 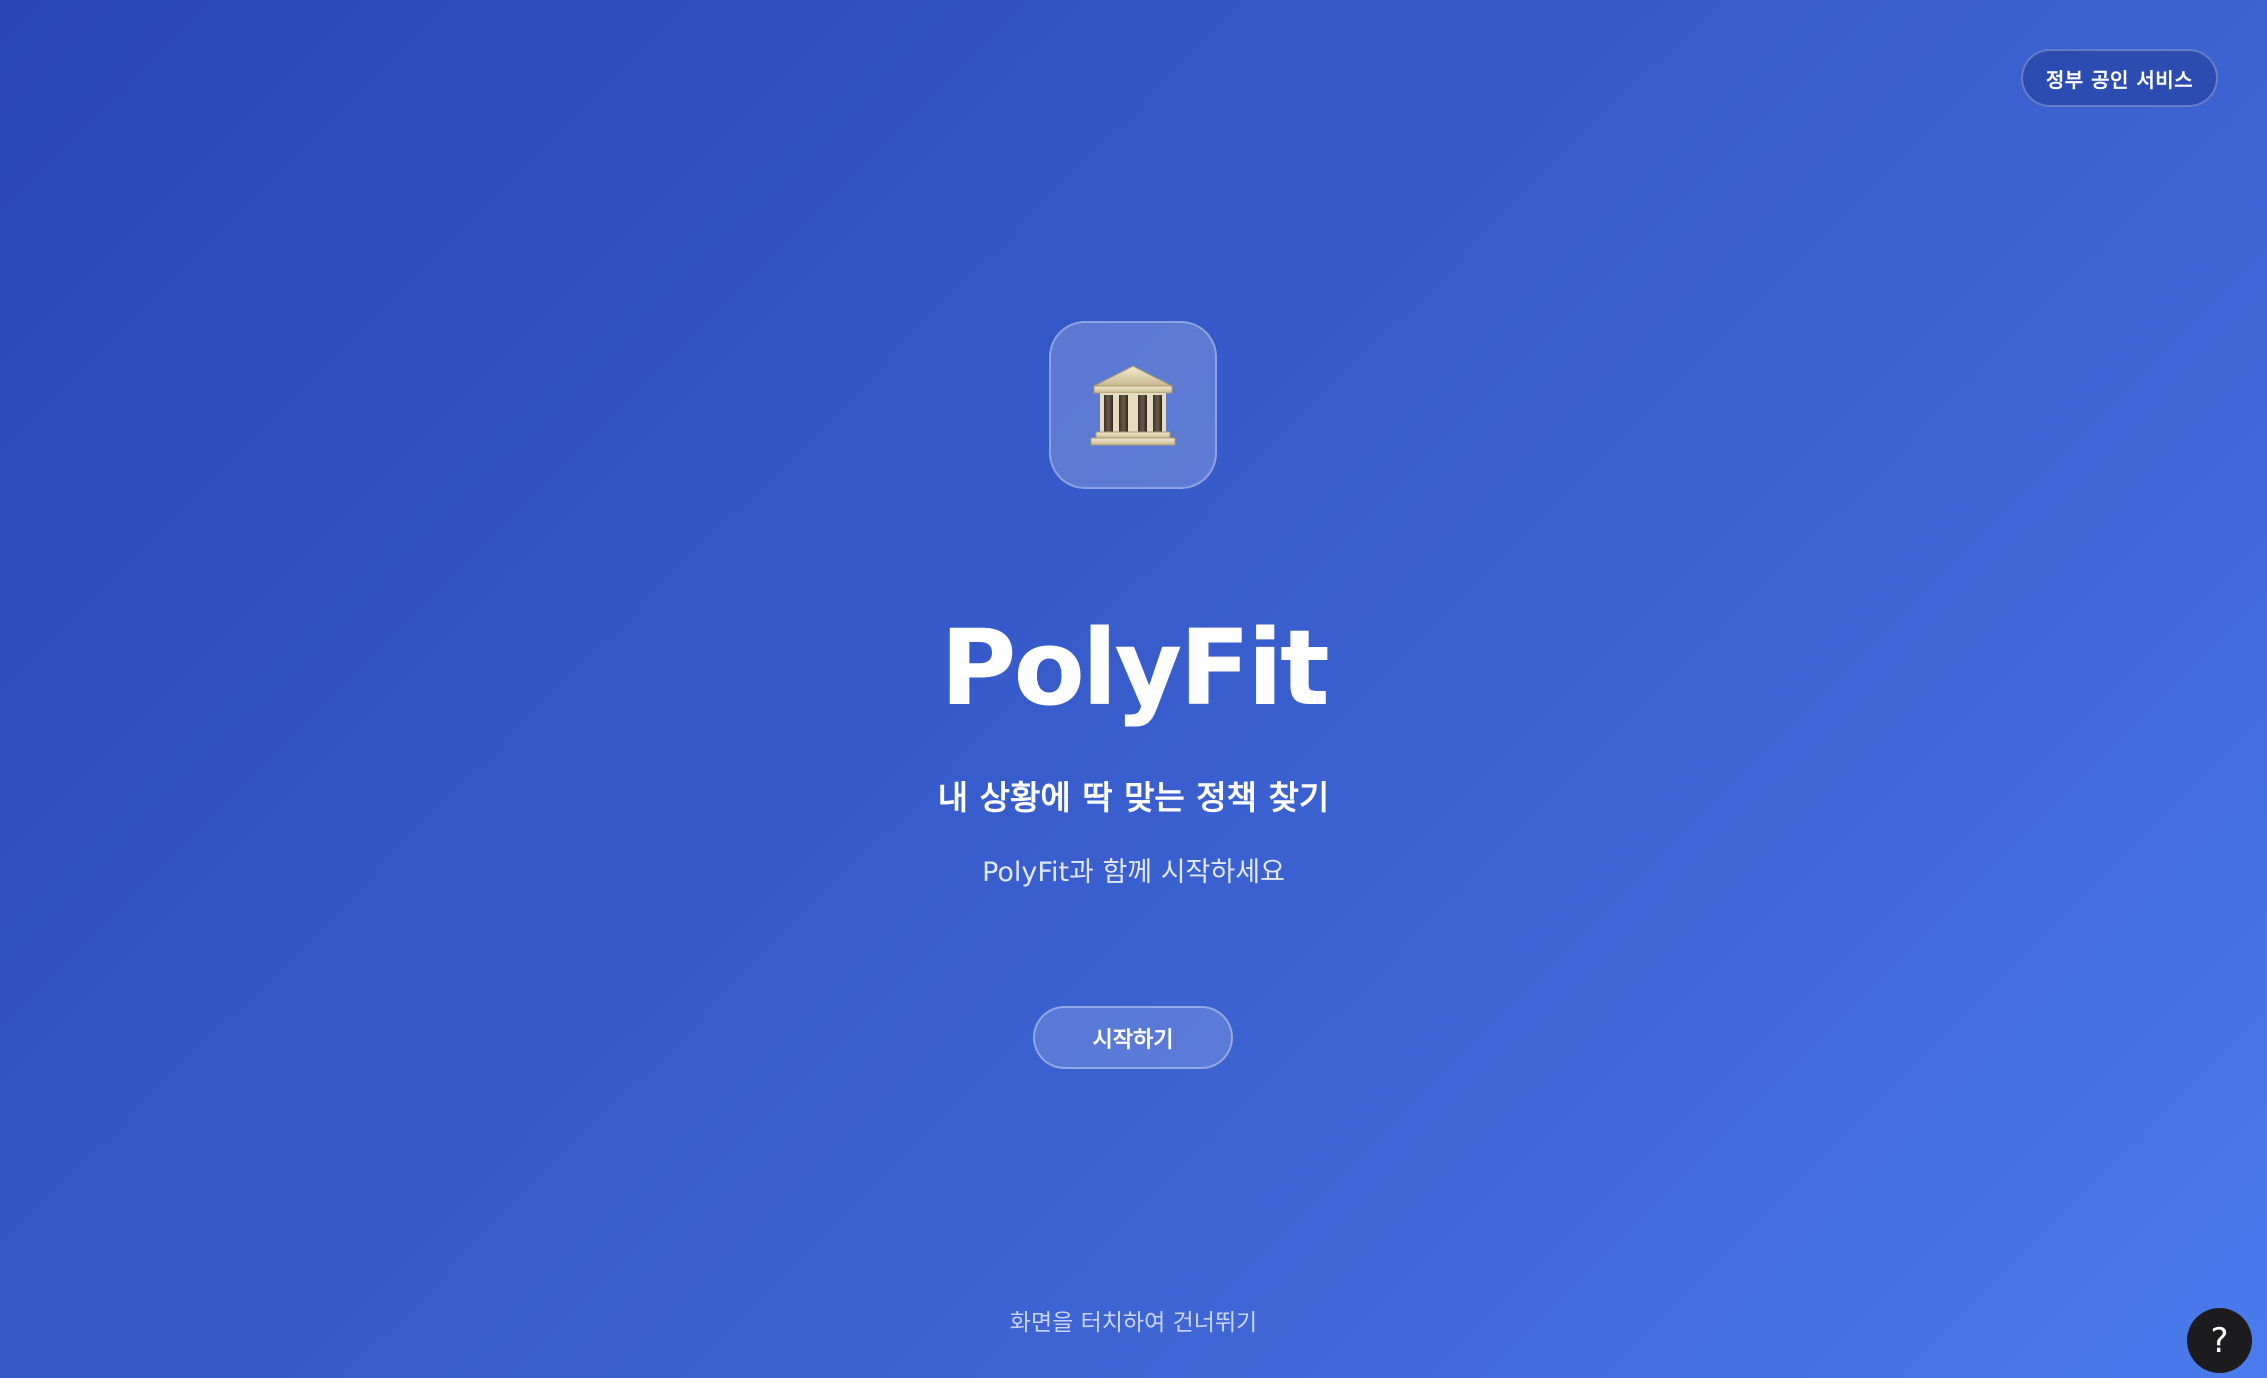 I want to click on app-logo, so click(x=1133, y=405).